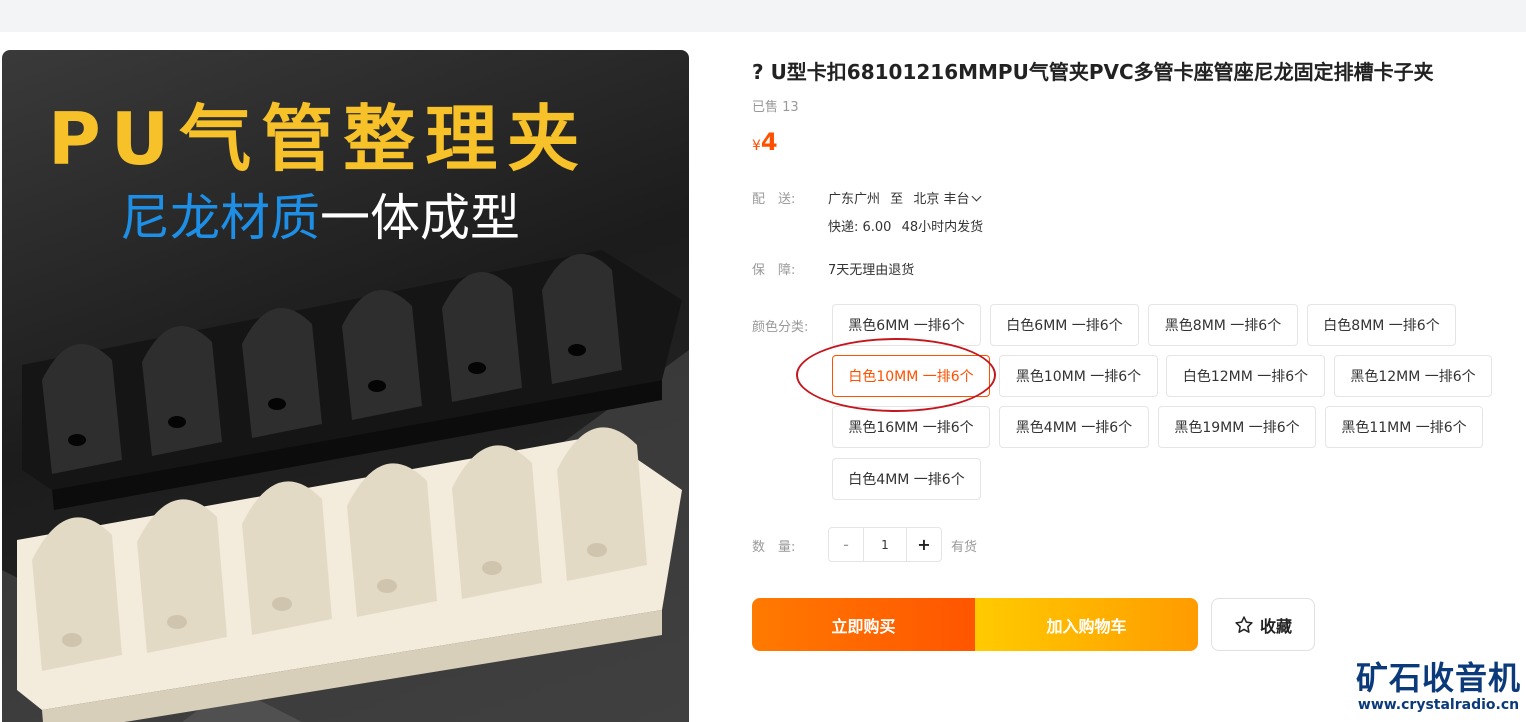 The image size is (1526, 722). I want to click on quantity-label: 数 量:, so click(774, 547).